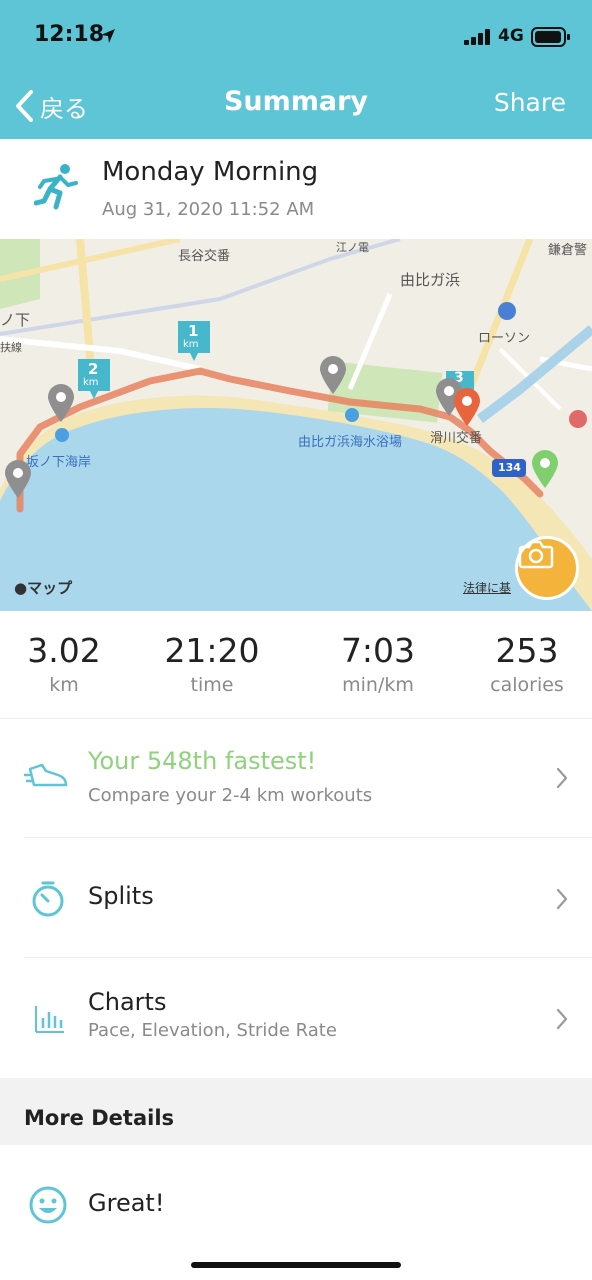  I want to click on stat-pace-unit: min/km, so click(378, 685).